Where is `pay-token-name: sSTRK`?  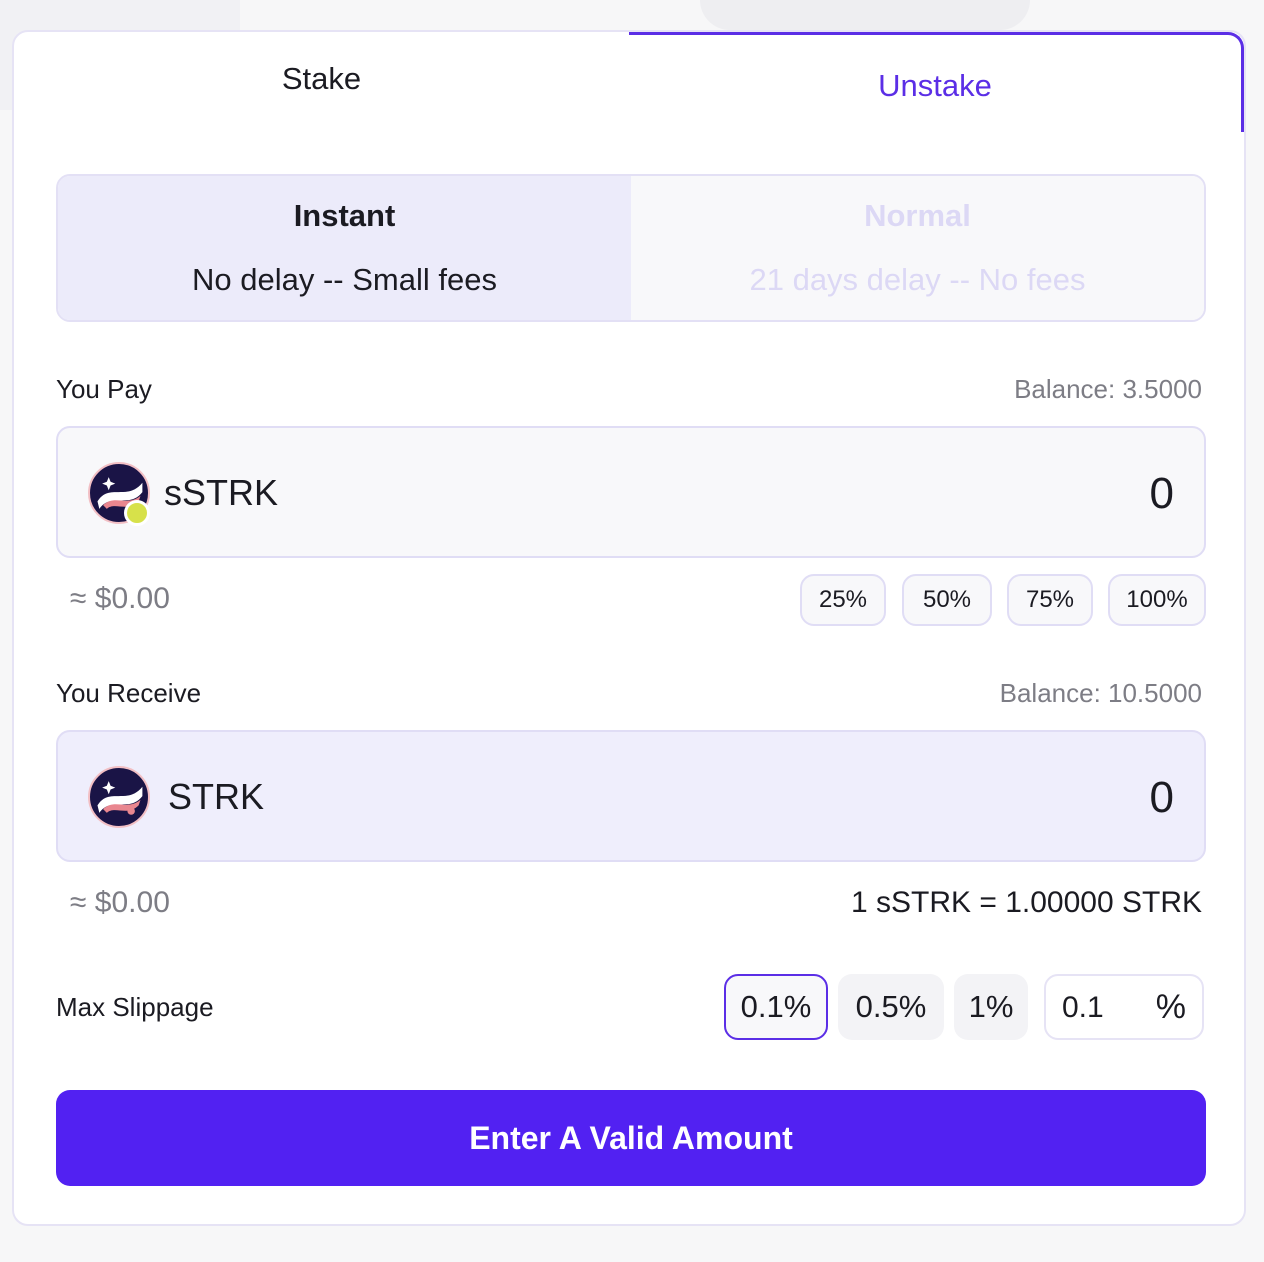
pay-token-name: sSTRK is located at coordinates (221, 492).